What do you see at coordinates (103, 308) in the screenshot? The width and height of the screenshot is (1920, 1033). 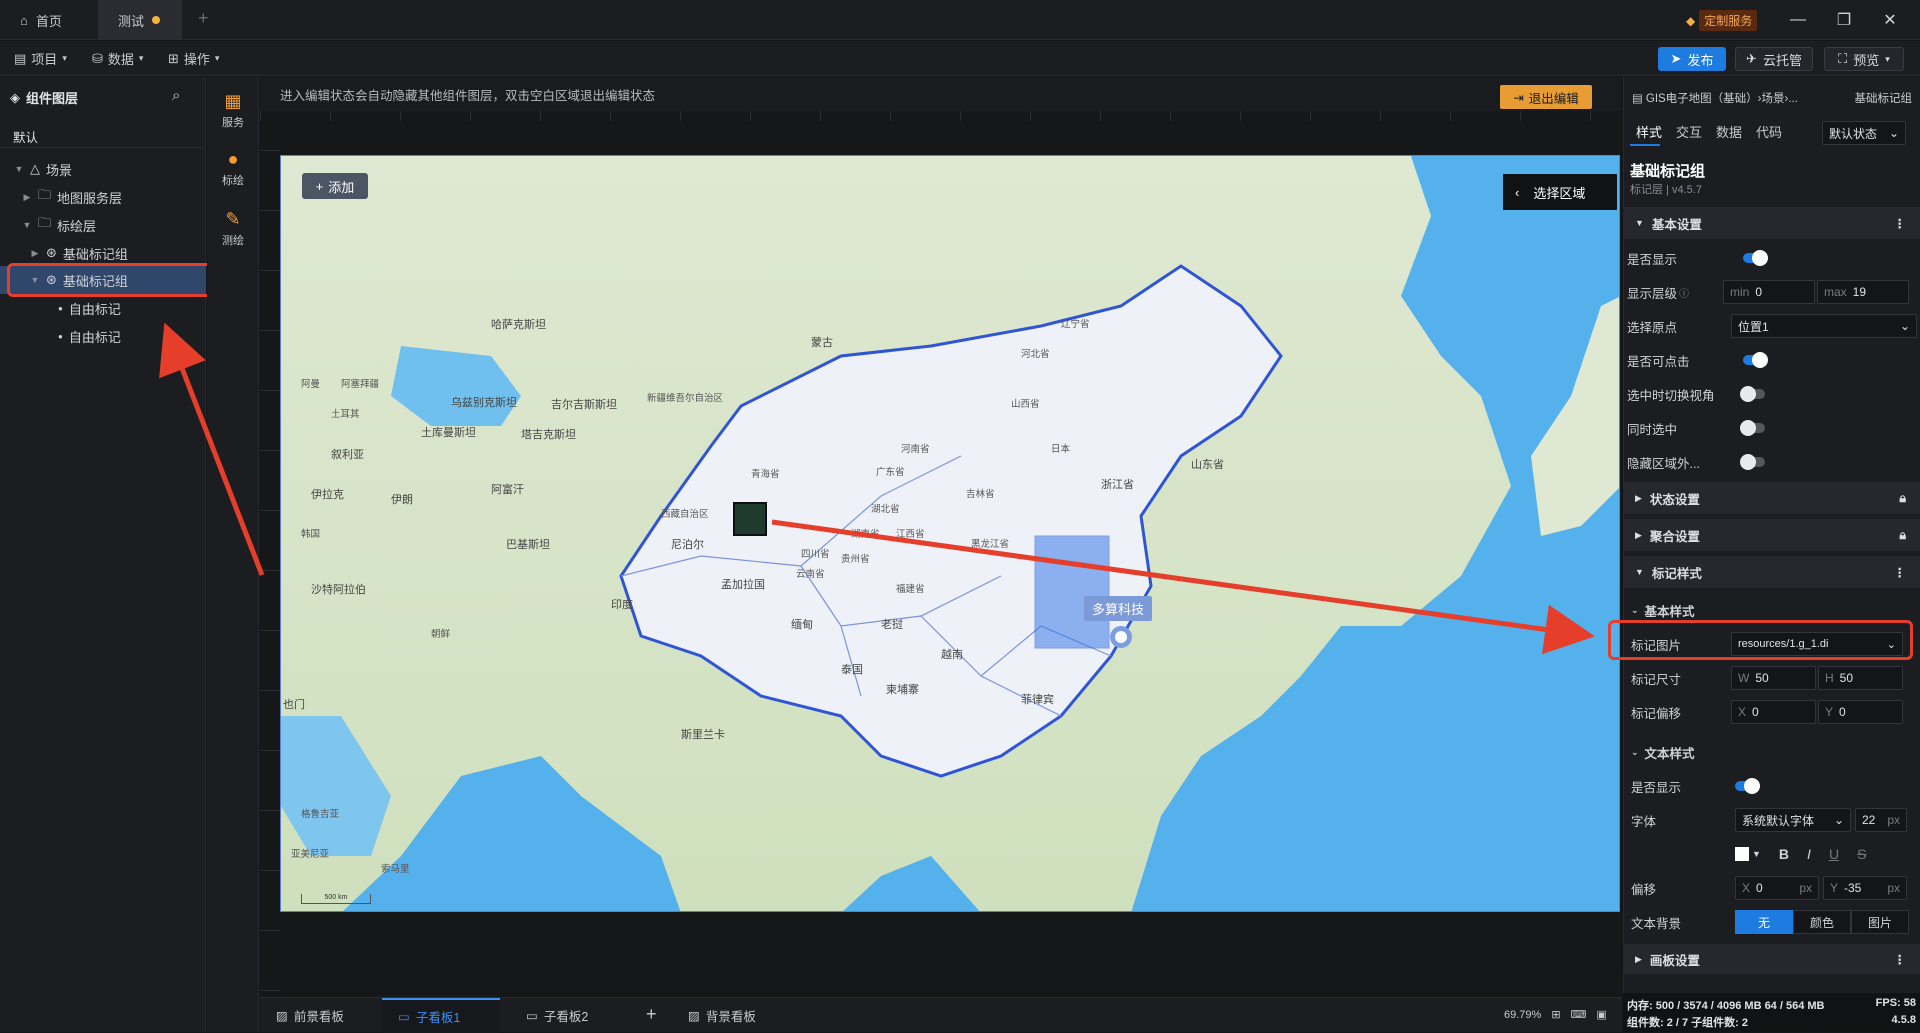 I see `tree-node-free-marker-1: ● 自由标记` at bounding box center [103, 308].